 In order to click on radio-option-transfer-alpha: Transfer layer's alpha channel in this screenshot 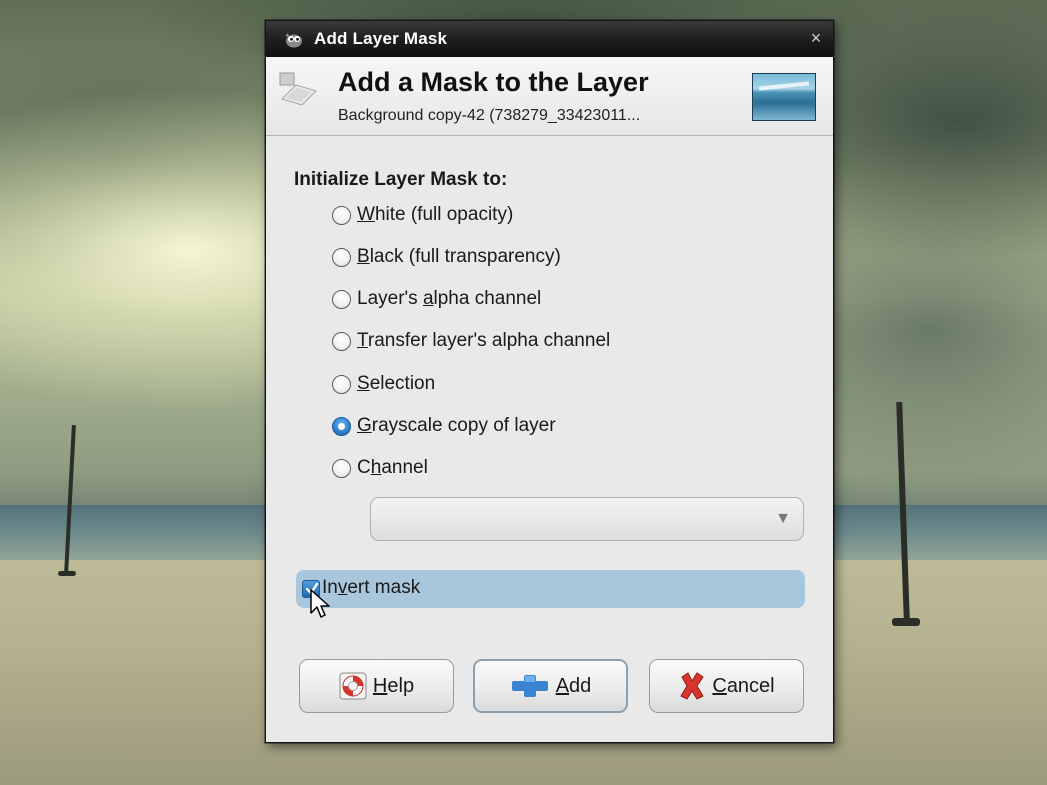, I will do `click(471, 341)`.